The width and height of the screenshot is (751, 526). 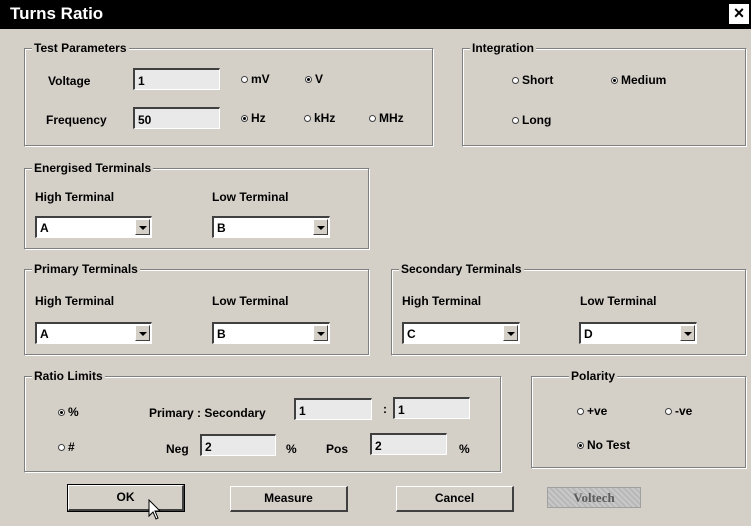 What do you see at coordinates (455, 499) in the screenshot?
I see `cancel-button: Cancel` at bounding box center [455, 499].